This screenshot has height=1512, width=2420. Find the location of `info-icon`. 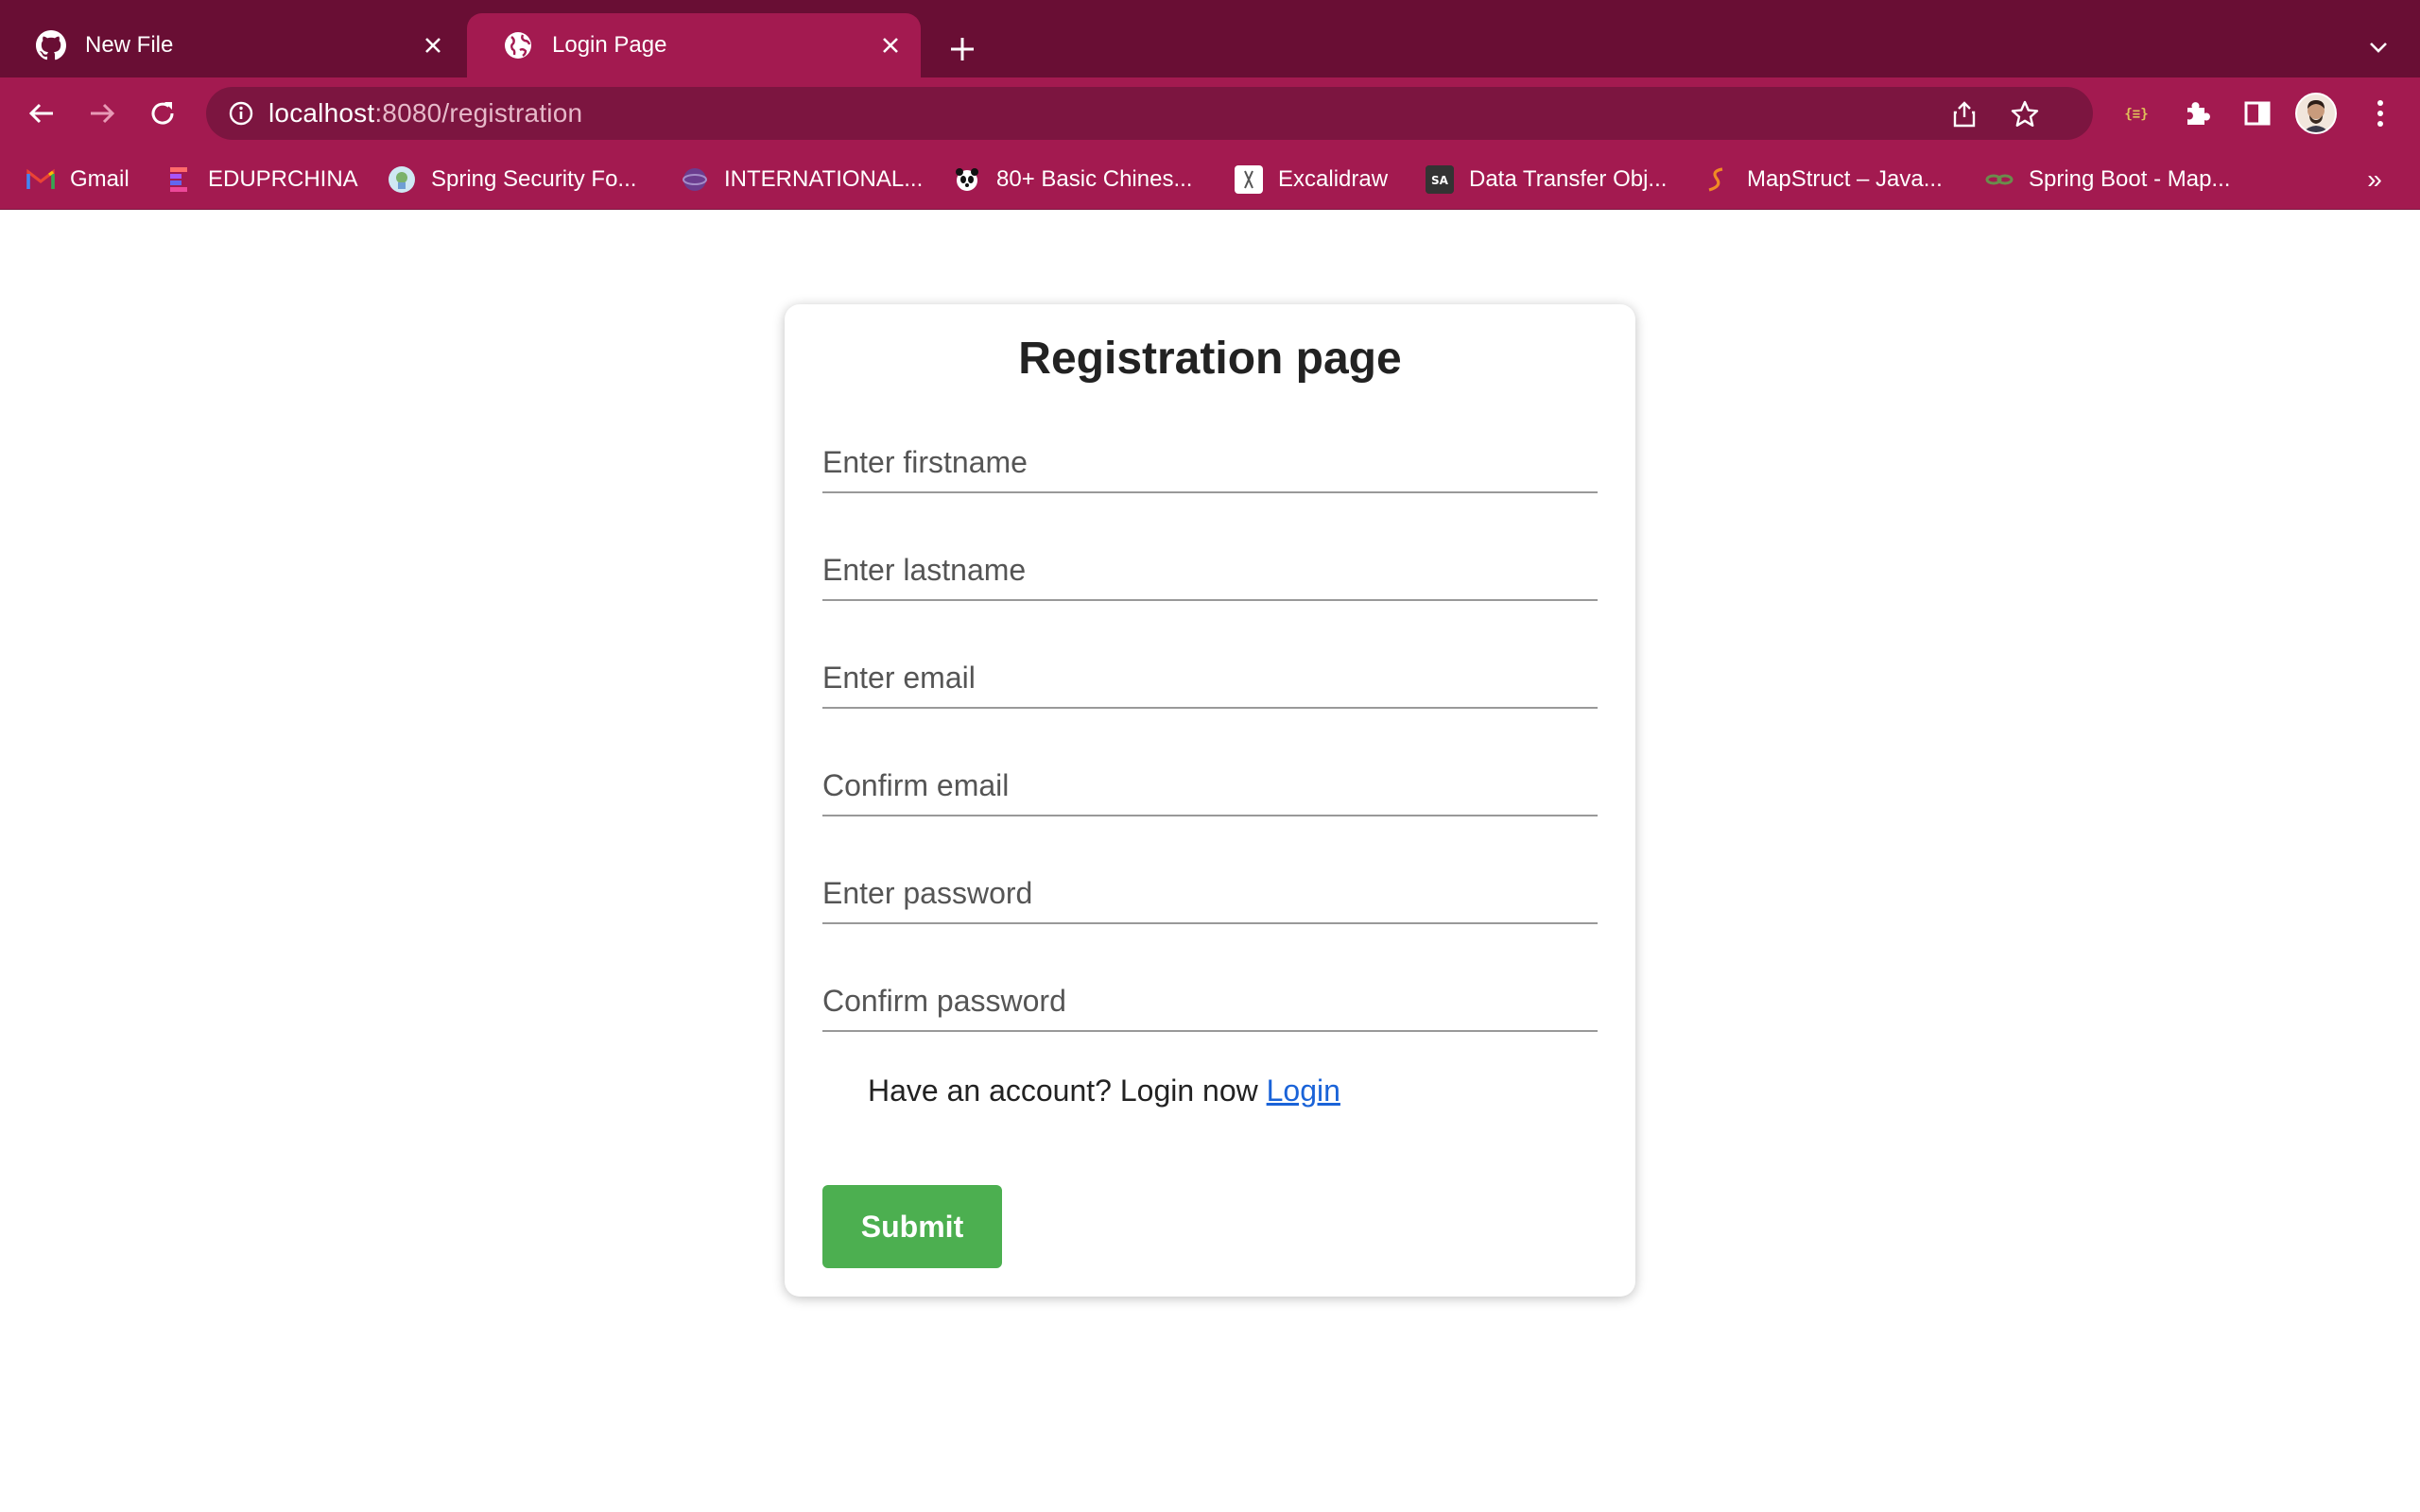

info-icon is located at coordinates (241, 113).